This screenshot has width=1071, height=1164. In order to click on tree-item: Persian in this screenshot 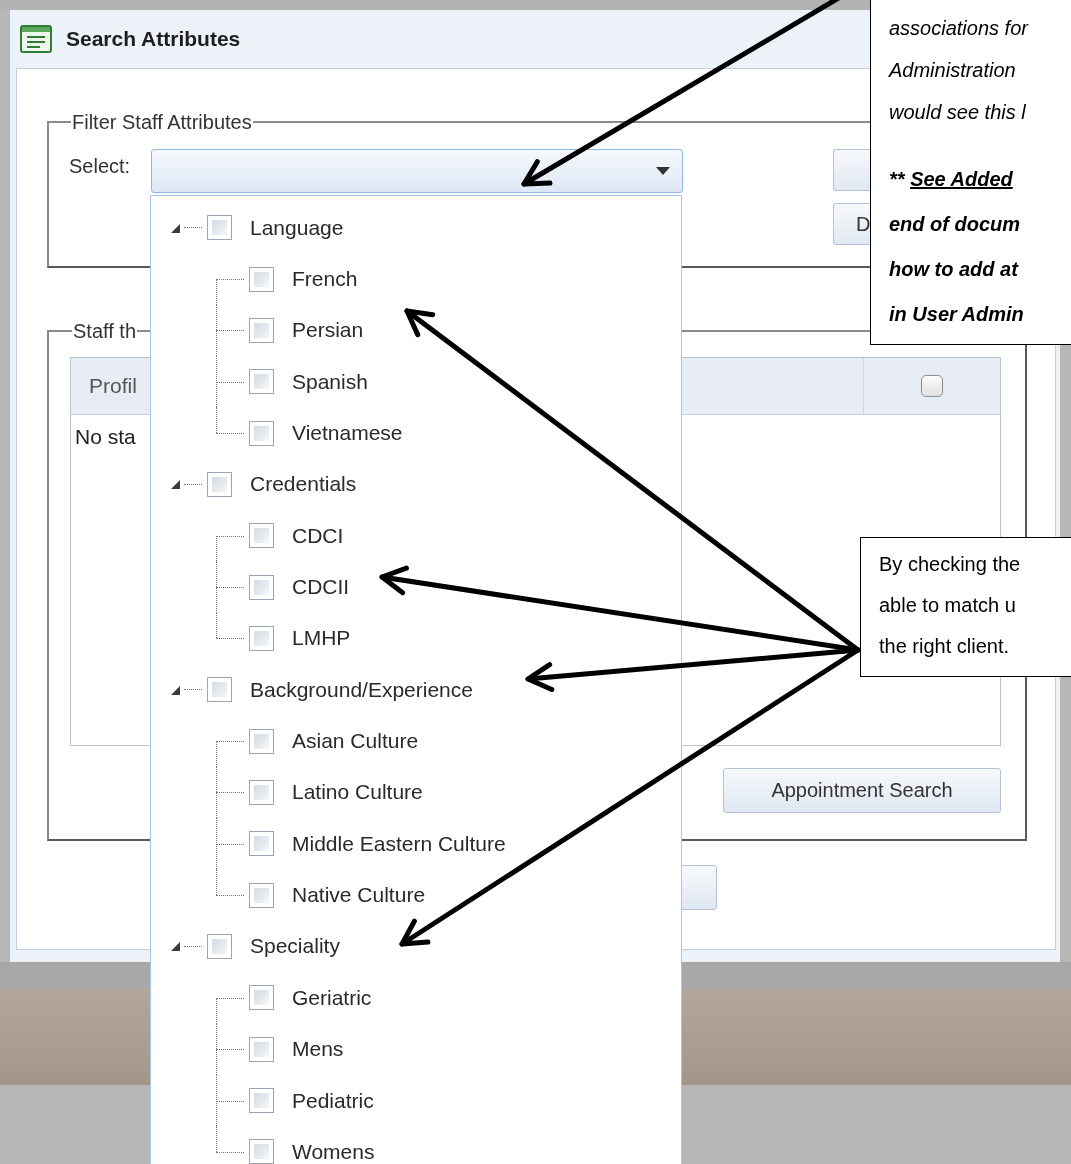, I will do `click(416, 330)`.